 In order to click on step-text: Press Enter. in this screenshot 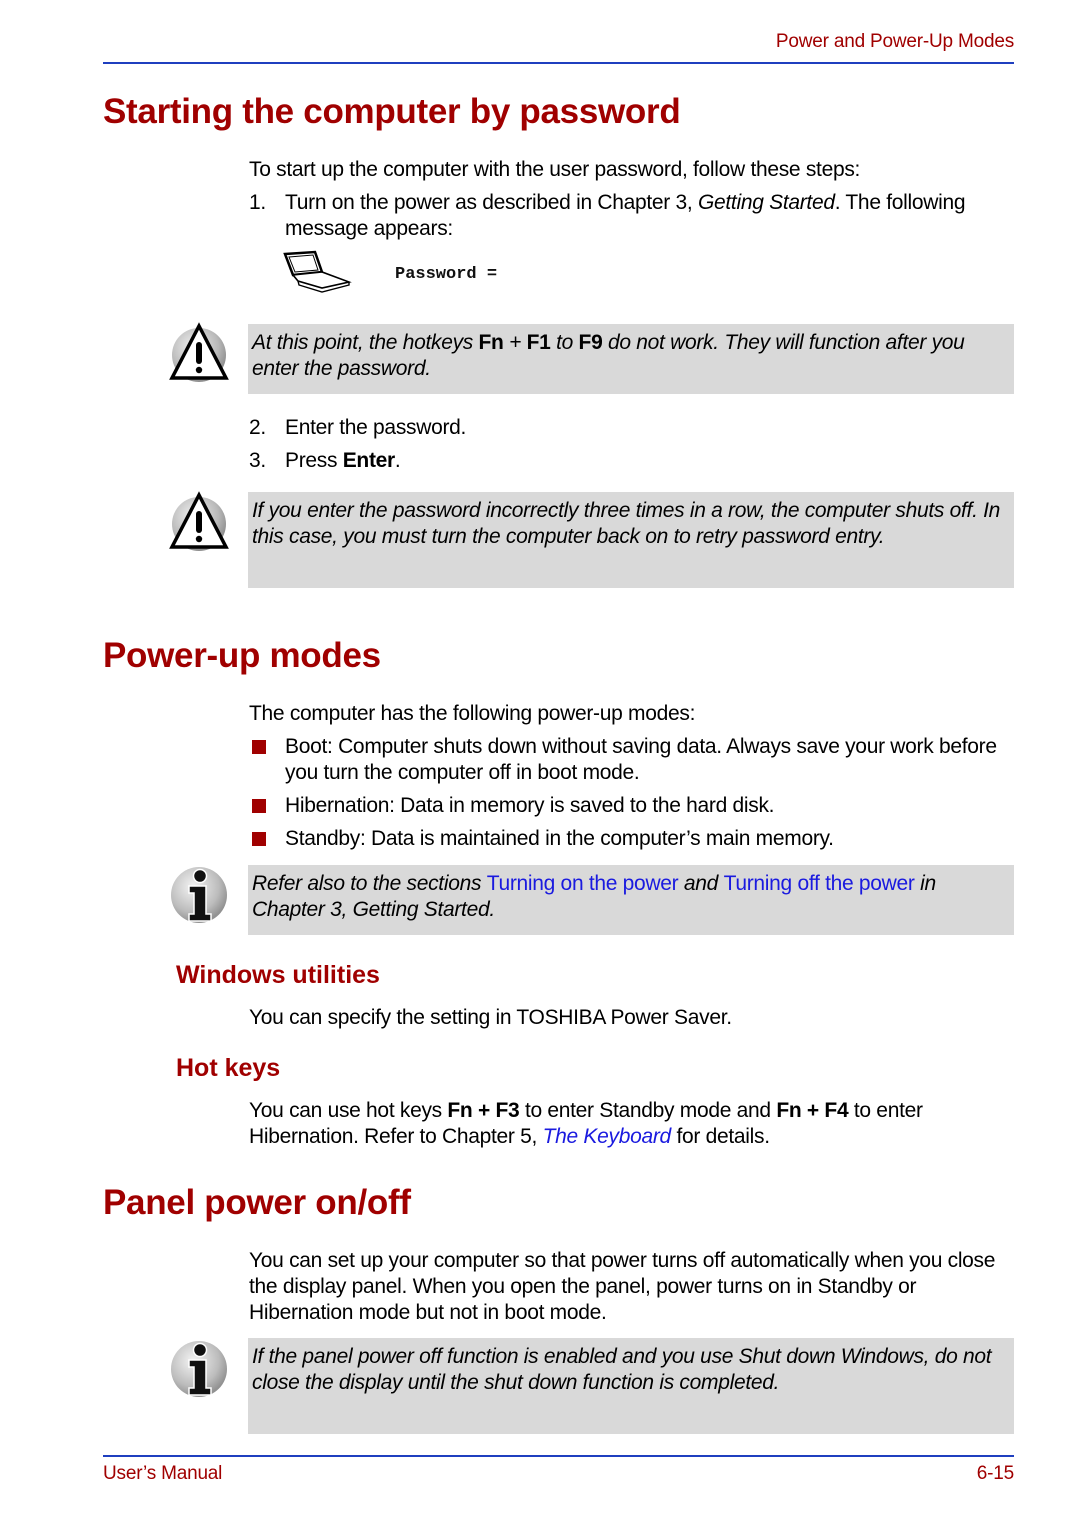, I will do `click(343, 460)`.